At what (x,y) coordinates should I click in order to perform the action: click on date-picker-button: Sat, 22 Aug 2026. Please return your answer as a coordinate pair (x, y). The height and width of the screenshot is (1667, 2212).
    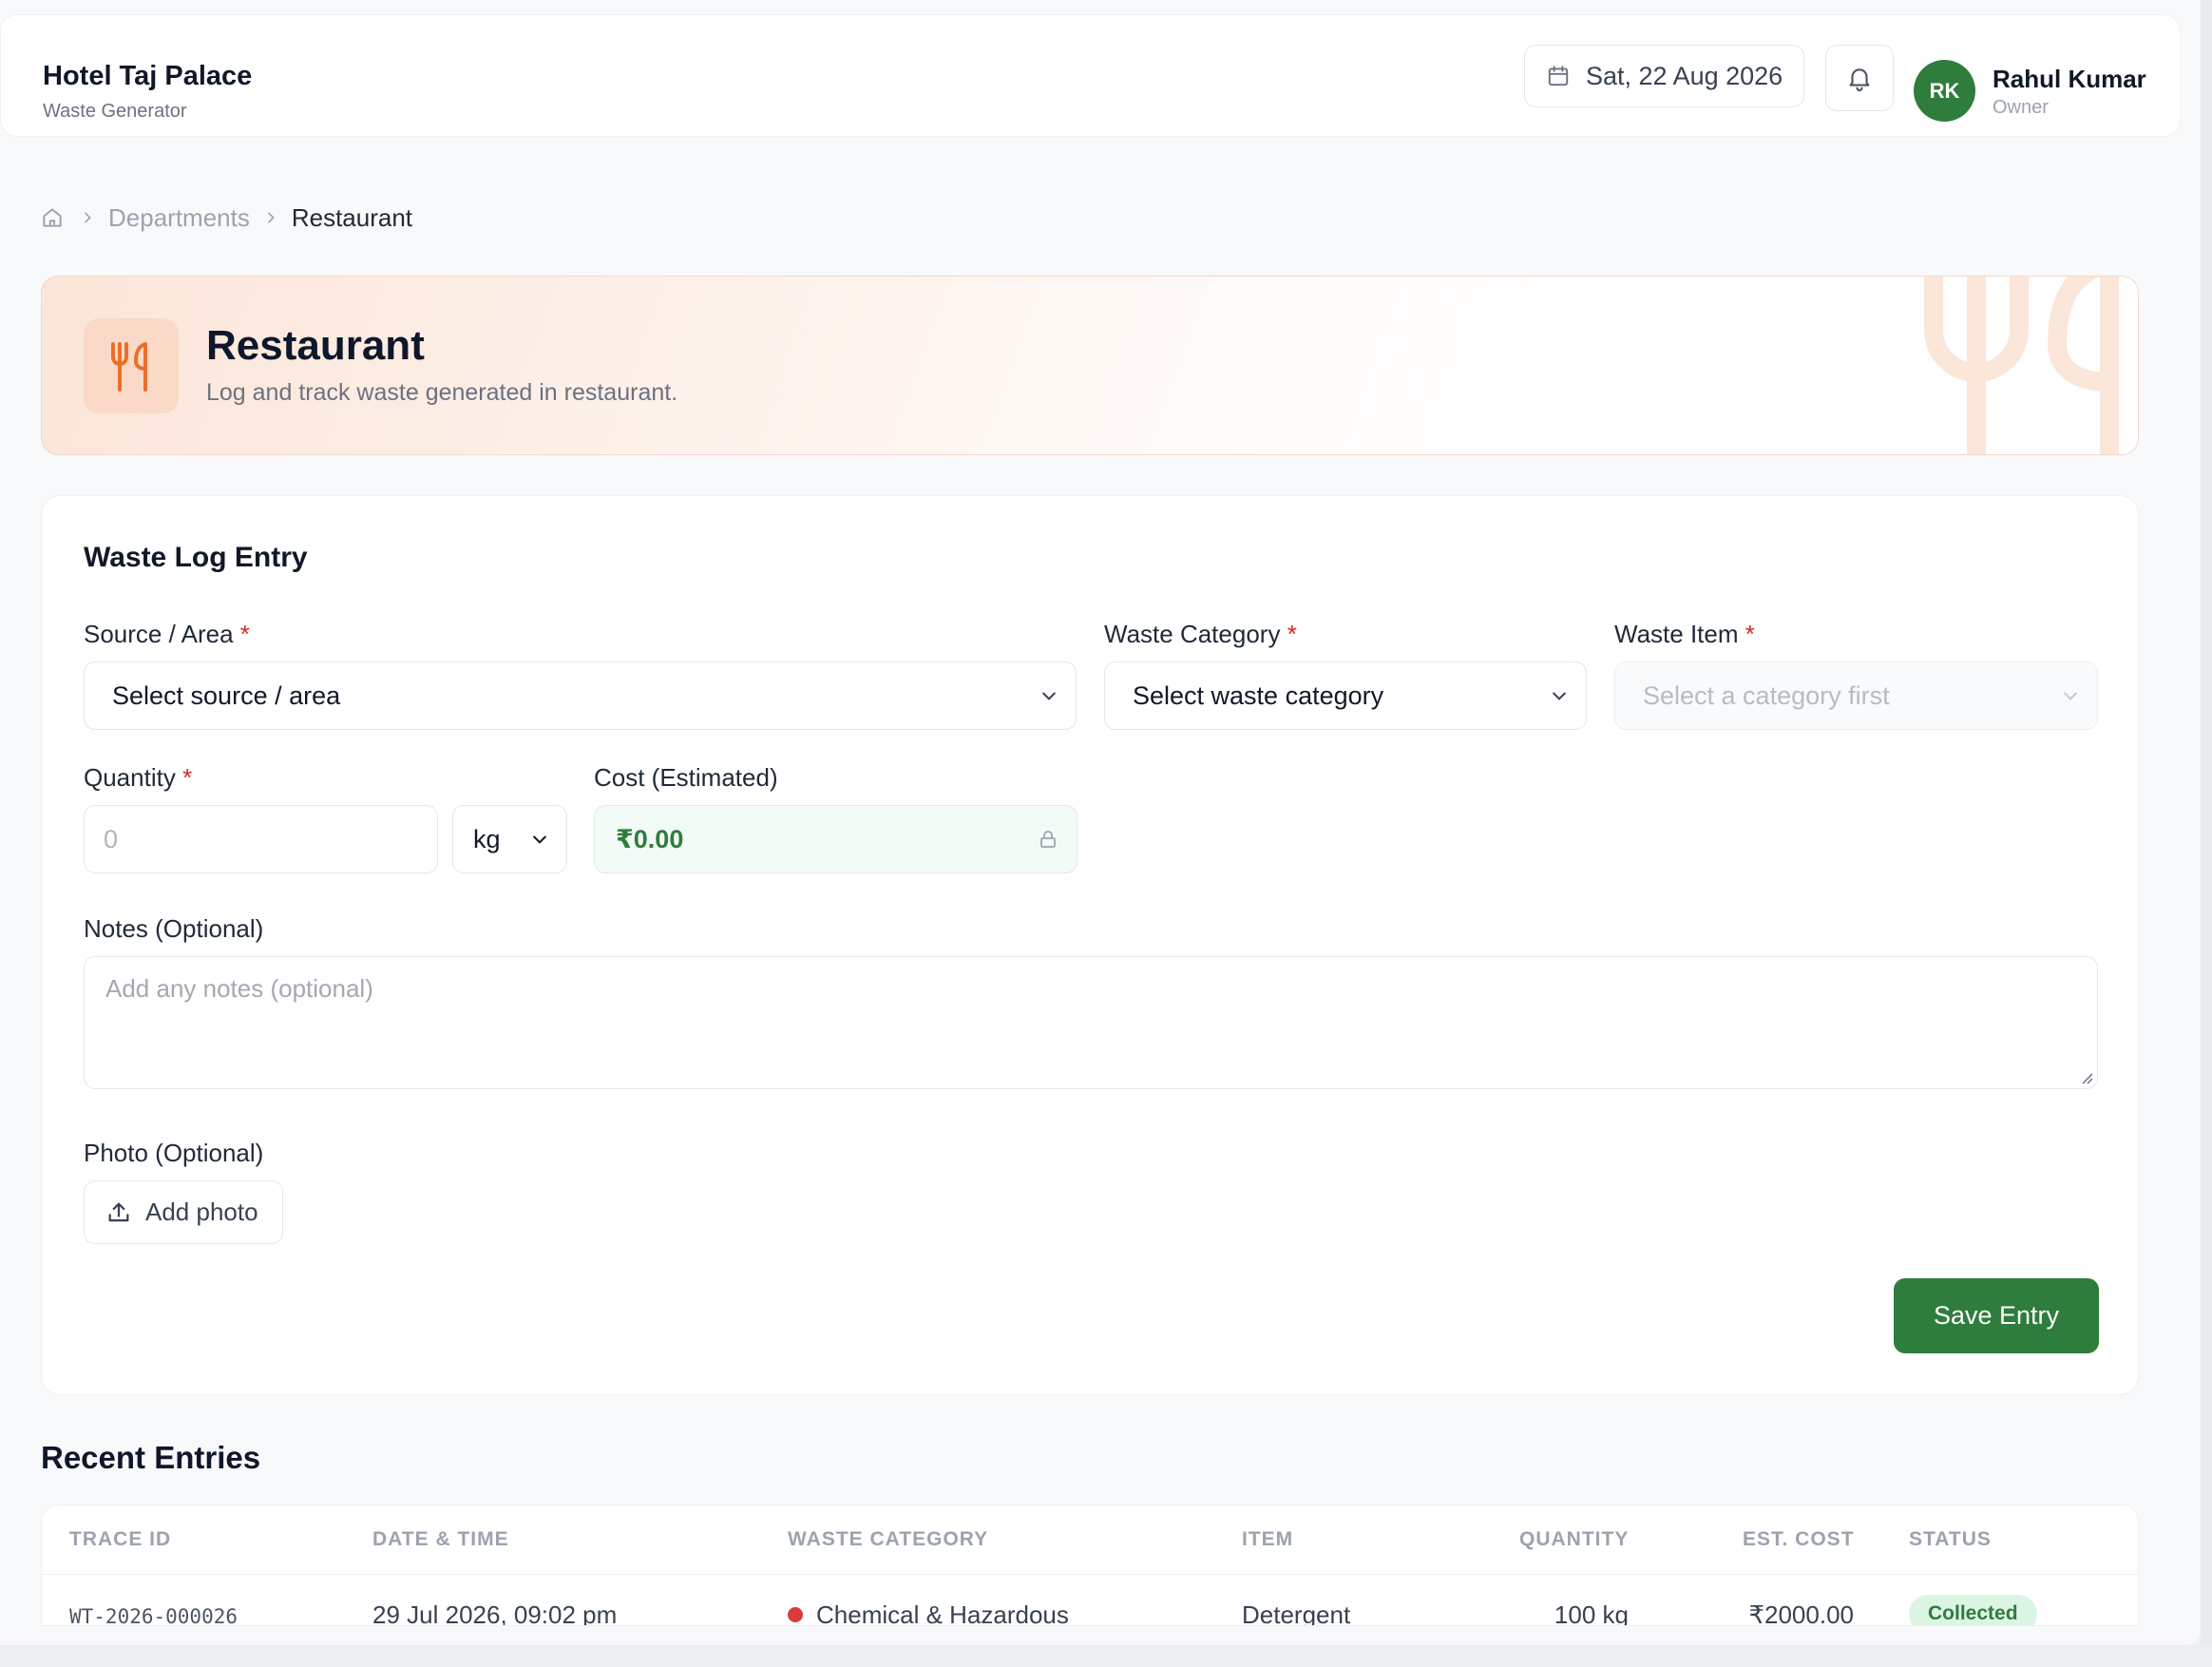
    Looking at the image, I should click on (1664, 76).